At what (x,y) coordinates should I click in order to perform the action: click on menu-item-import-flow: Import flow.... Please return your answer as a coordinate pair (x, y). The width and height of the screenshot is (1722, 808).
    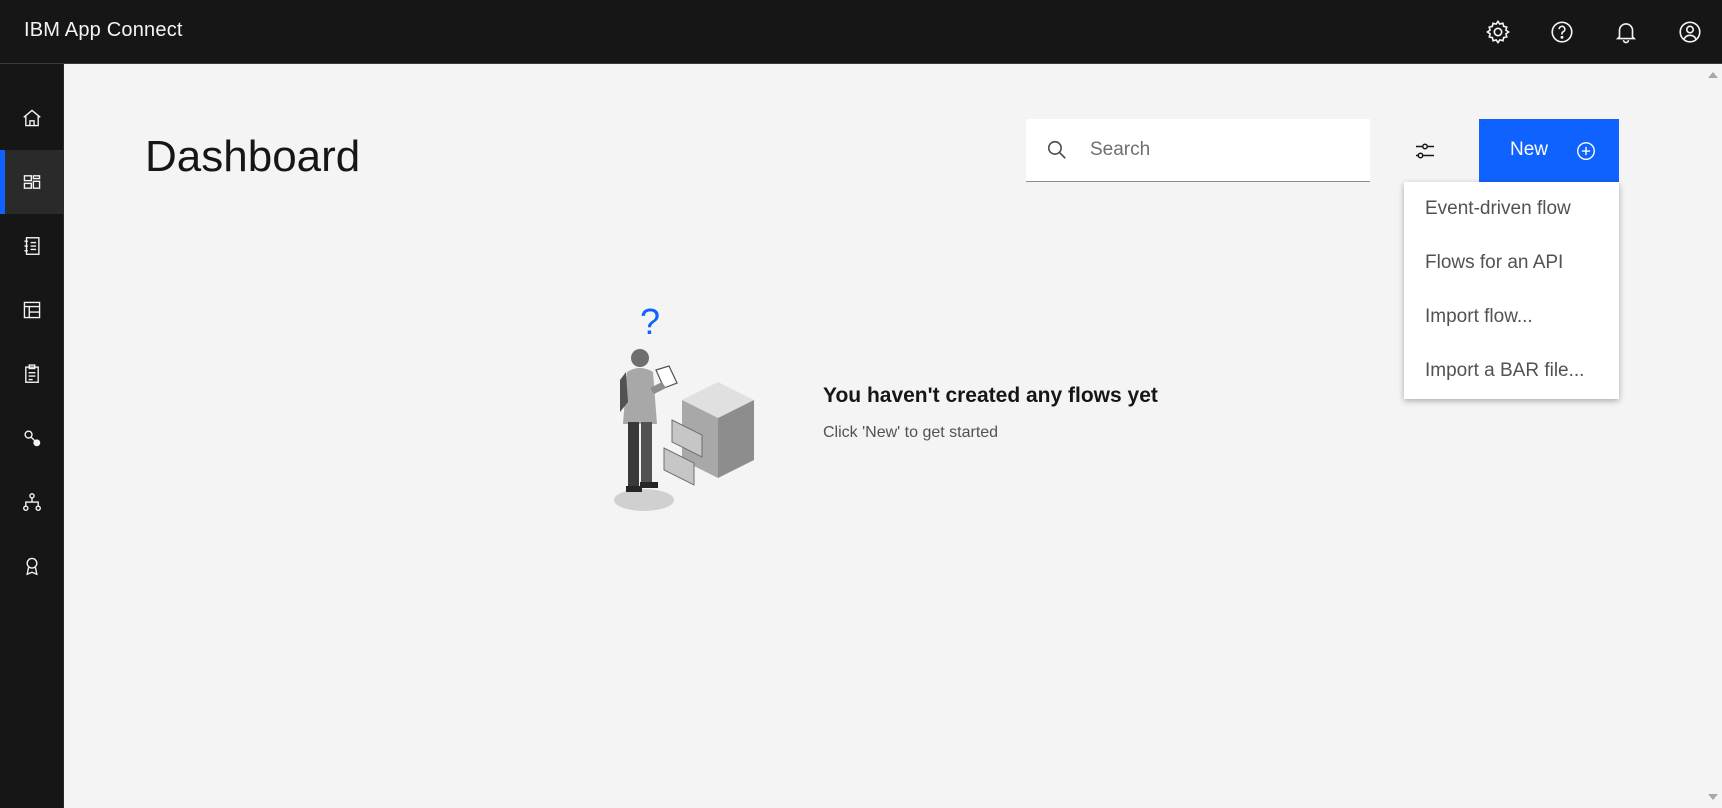
    Looking at the image, I should click on (1479, 317).